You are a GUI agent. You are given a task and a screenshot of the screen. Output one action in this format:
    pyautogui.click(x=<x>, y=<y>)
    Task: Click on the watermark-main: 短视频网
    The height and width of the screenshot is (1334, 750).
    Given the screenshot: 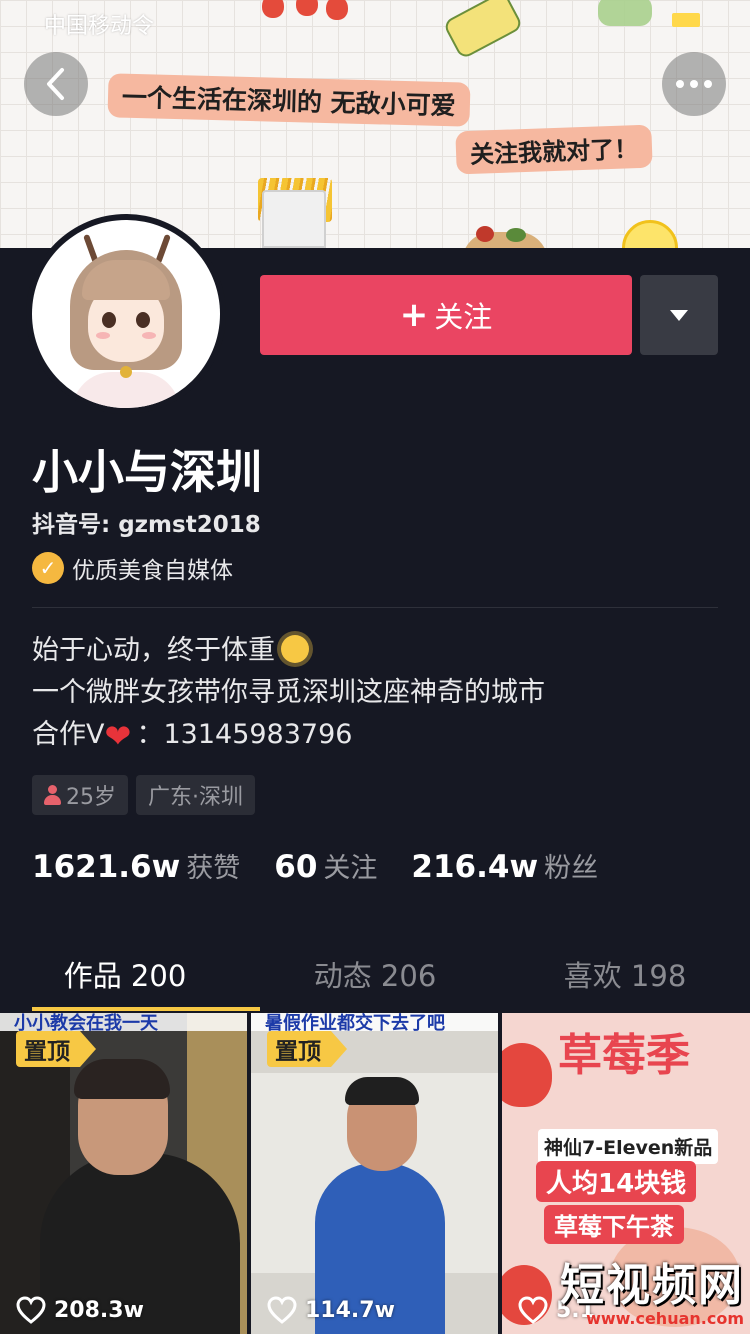 What is the action you would take?
    pyautogui.click(x=652, y=1285)
    